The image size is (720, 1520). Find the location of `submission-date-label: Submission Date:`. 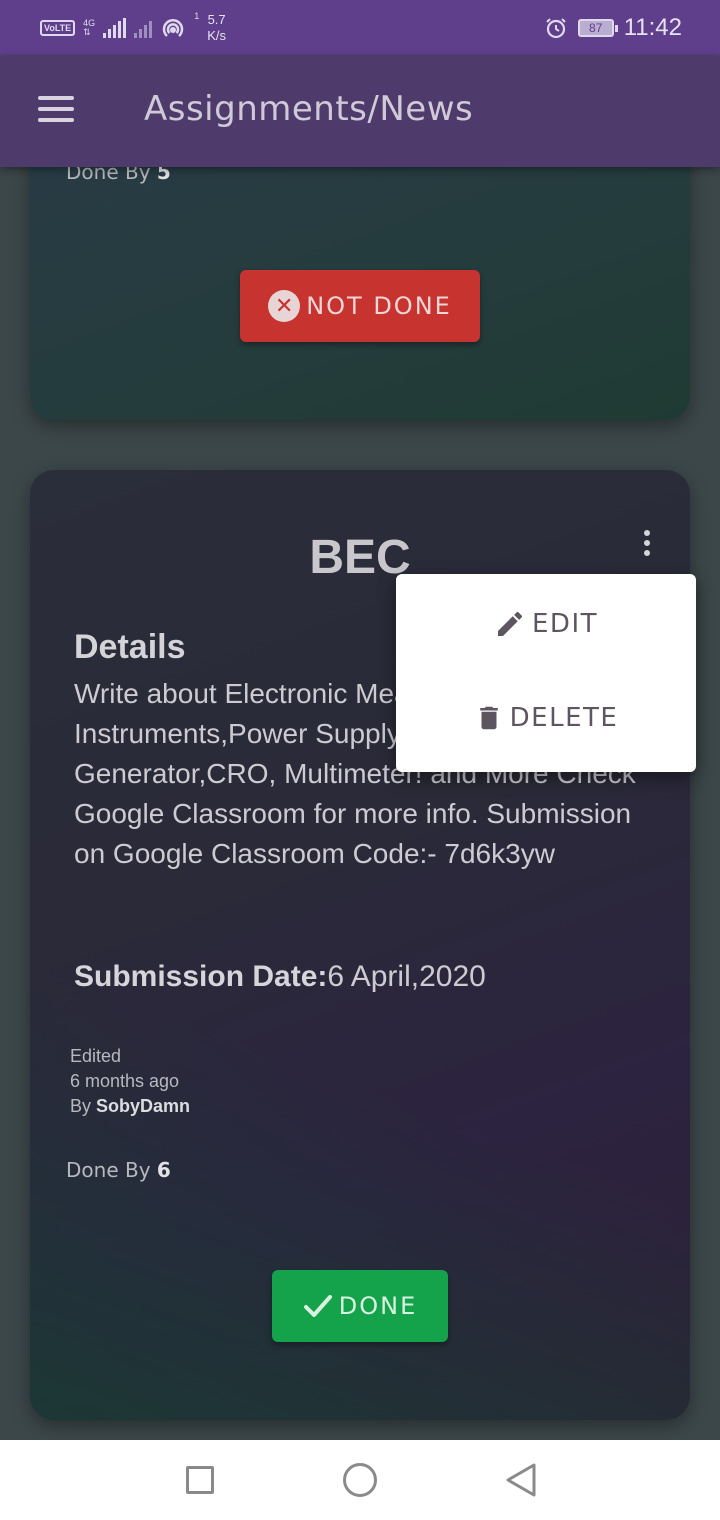

submission-date-label: Submission Date: is located at coordinates (201, 976).